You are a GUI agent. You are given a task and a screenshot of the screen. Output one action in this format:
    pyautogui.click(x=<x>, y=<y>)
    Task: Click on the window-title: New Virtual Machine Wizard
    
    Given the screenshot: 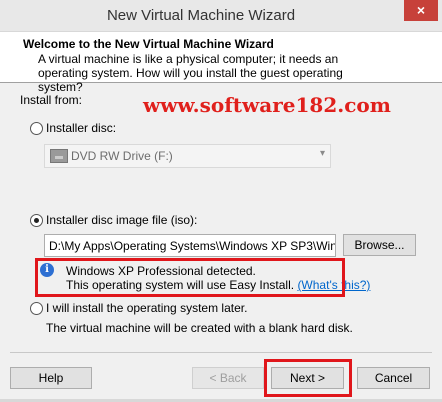 What is the action you would take?
    pyautogui.click(x=201, y=15)
    